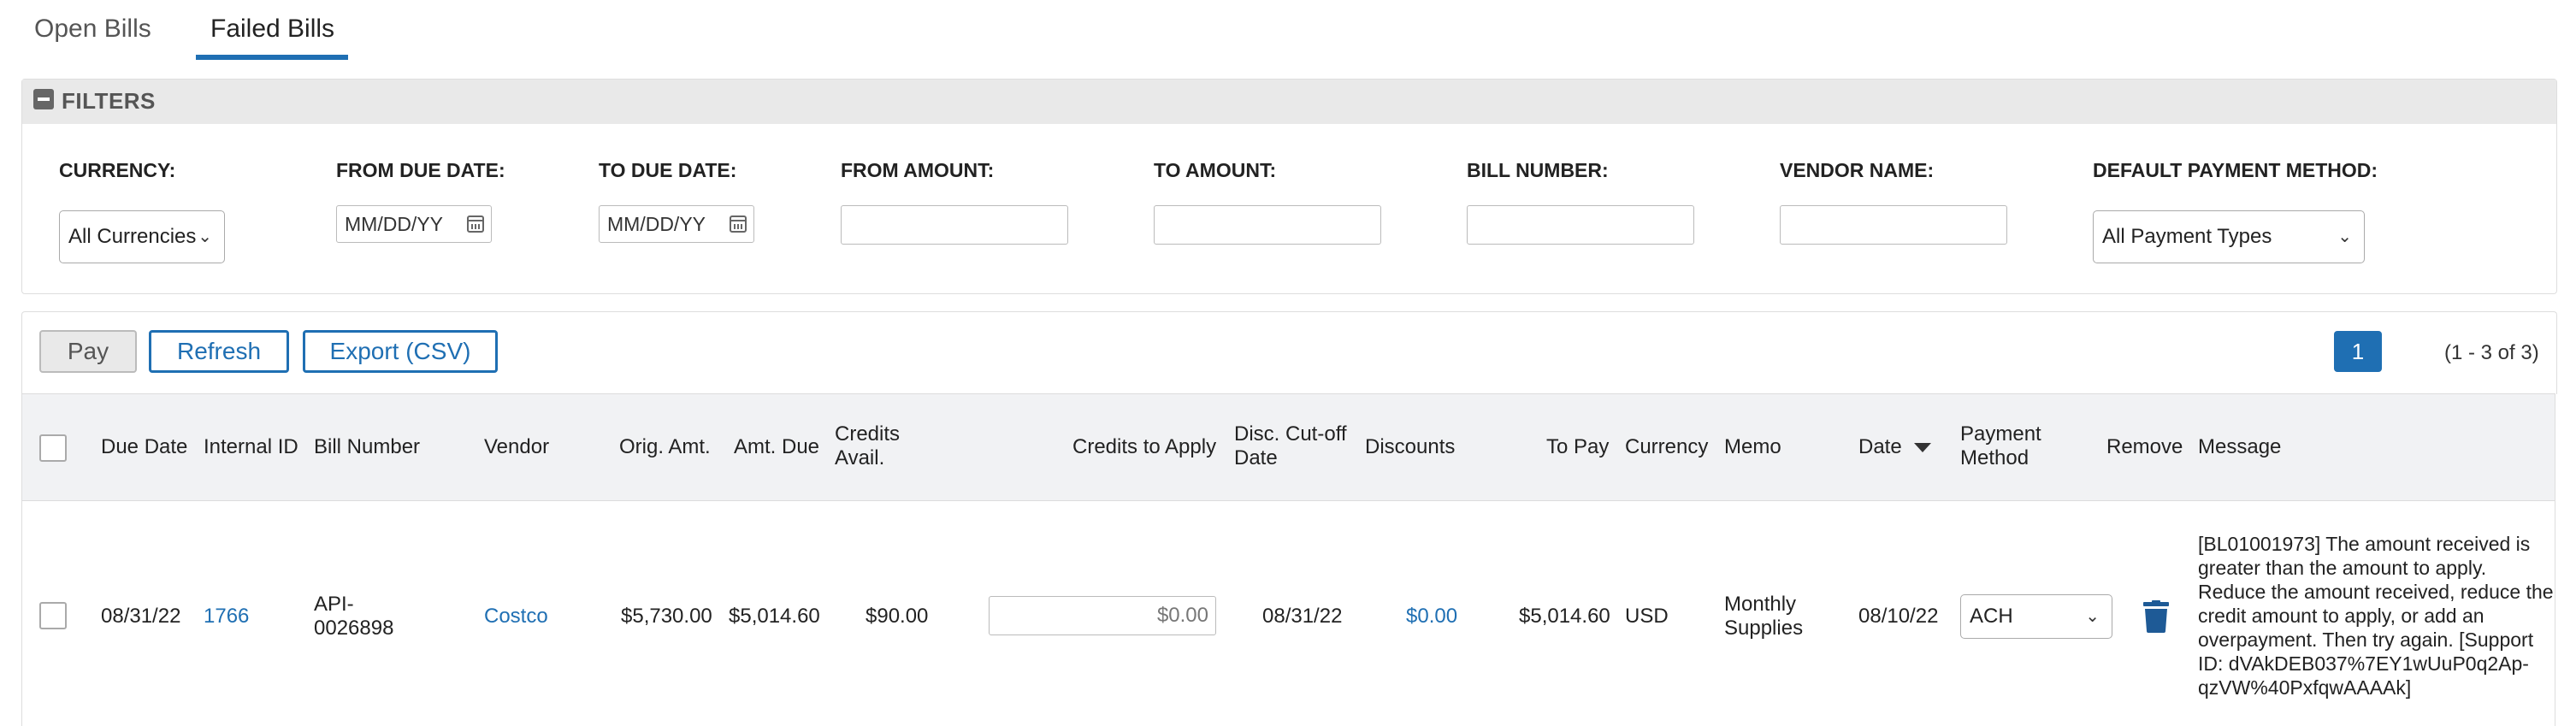  Describe the element at coordinates (1267, 225) in the screenshot. I see `to-amount-input` at that location.